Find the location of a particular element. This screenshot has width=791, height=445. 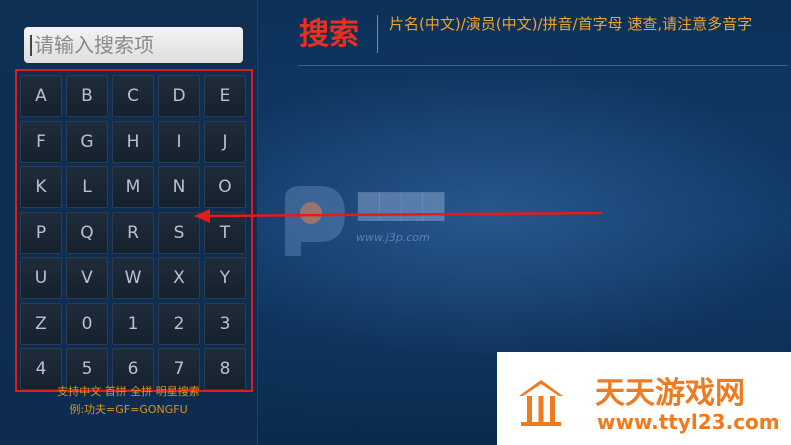

key-g: G is located at coordinates (87, 141).